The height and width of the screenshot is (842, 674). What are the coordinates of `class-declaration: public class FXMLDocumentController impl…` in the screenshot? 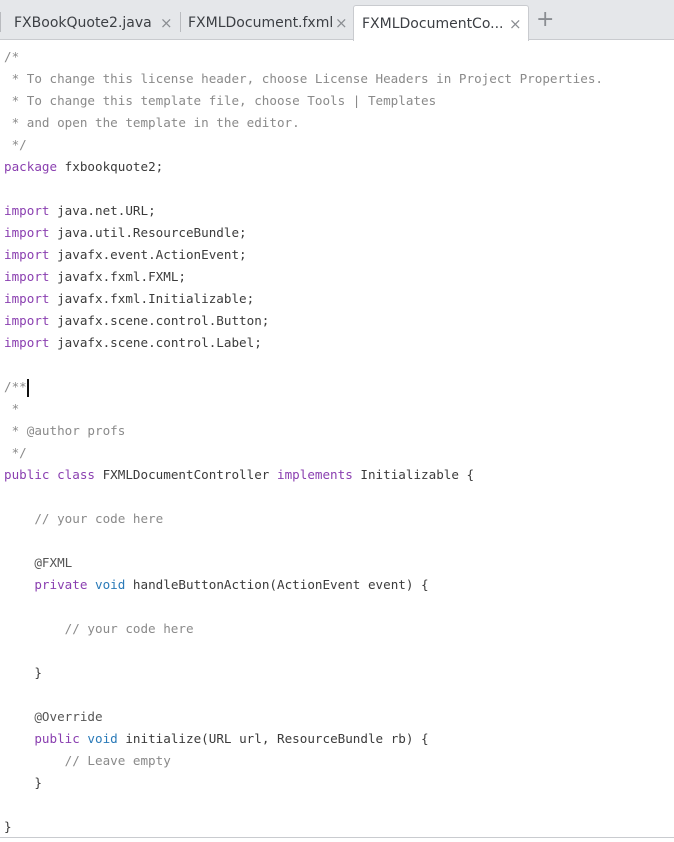 It's located at (239, 475).